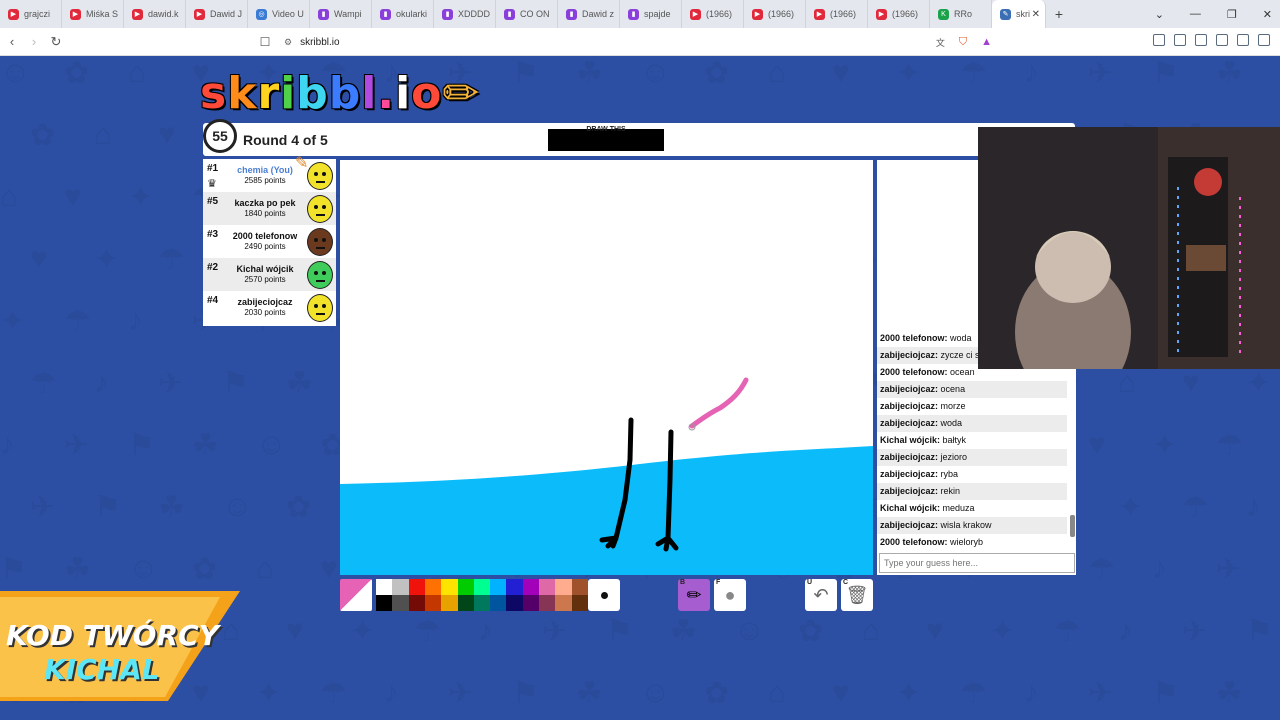  I want to click on browser-tab: ▶ Dawid J, so click(217, 14).